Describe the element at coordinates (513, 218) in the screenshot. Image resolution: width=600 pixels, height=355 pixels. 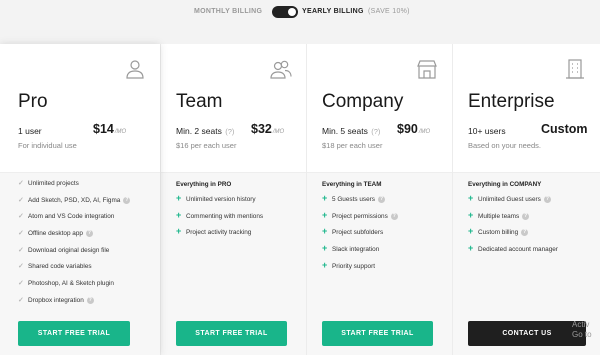
I see `feature-item: + Multiple teams?` at that location.